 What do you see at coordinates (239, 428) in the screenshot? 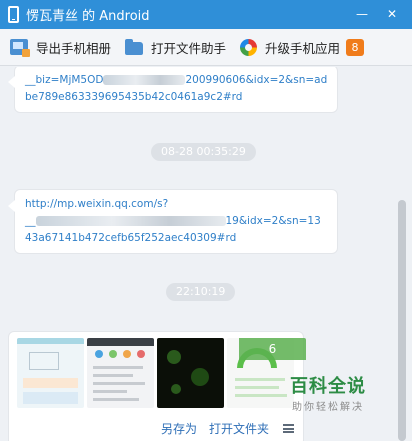
I see `open-folder-link: 打开文件夹` at bounding box center [239, 428].